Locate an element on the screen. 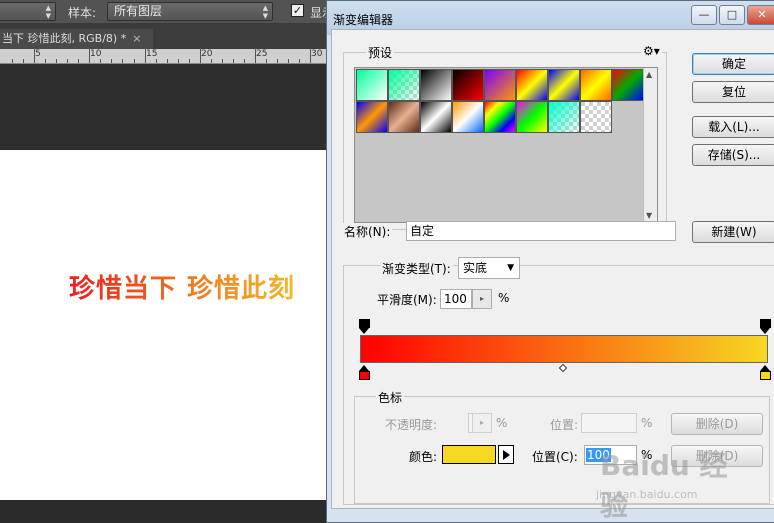  gradient-type-select: 实底 ▼ is located at coordinates (489, 268).